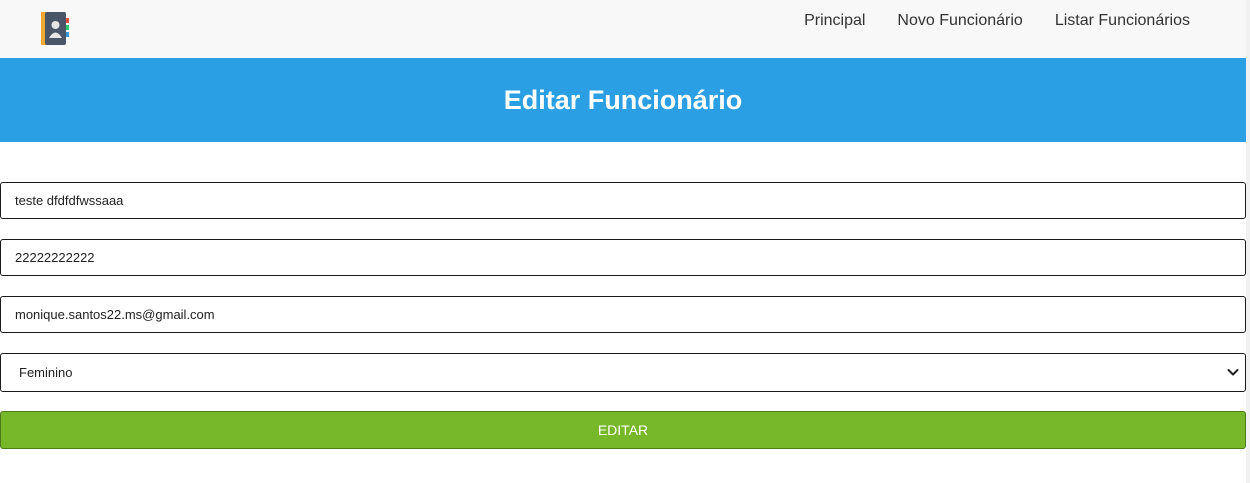  I want to click on email-input, so click(623, 314).